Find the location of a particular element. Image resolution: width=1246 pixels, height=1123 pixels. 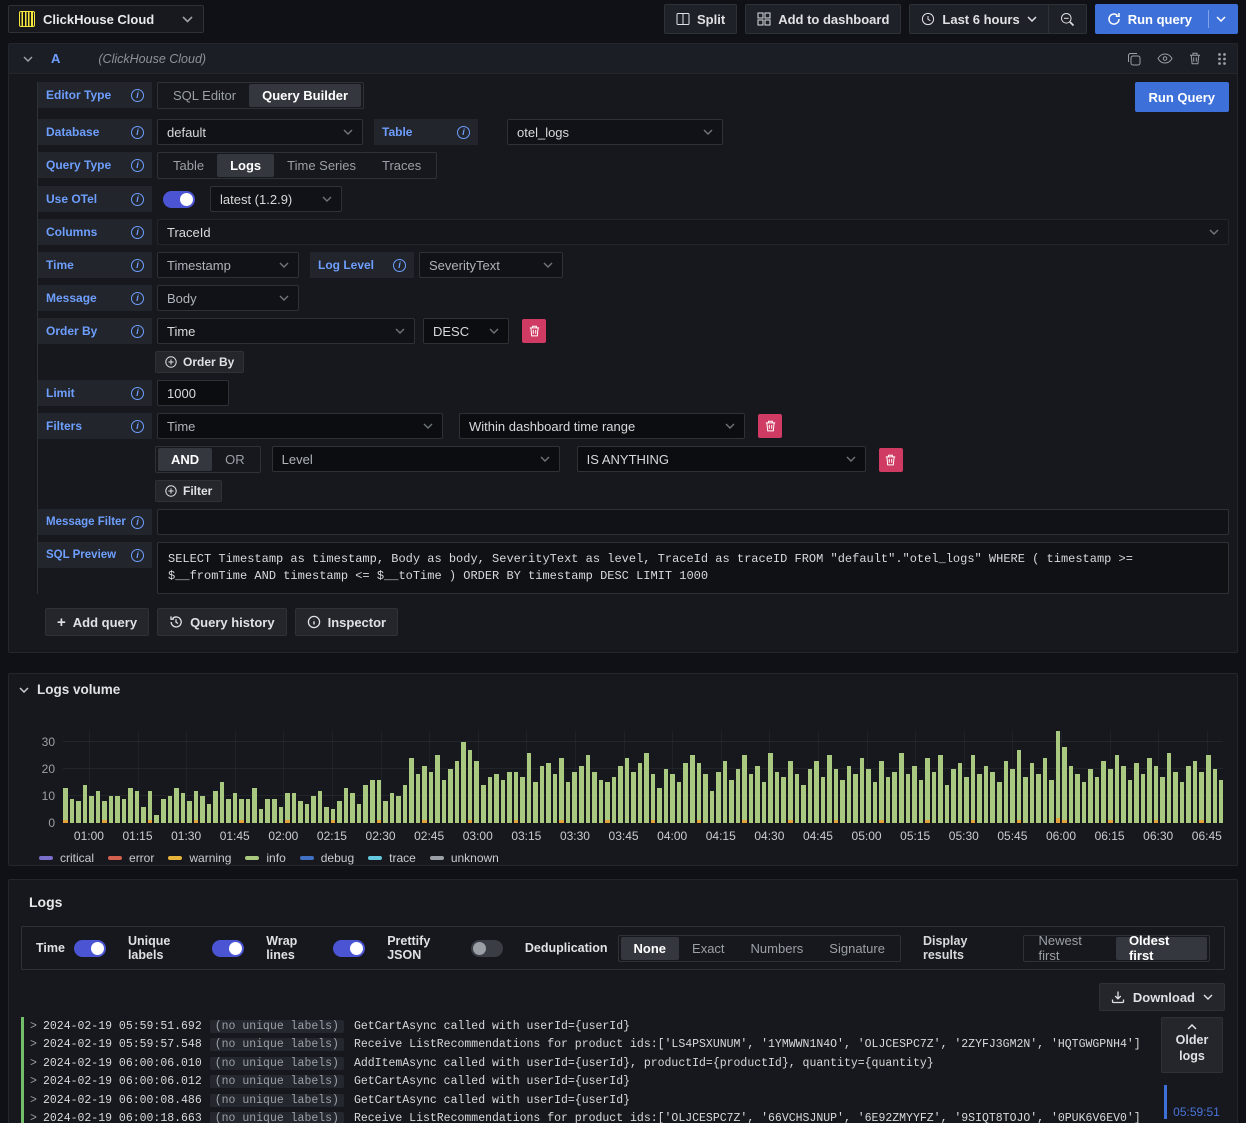

unique-labels-switch is located at coordinates (228, 948).